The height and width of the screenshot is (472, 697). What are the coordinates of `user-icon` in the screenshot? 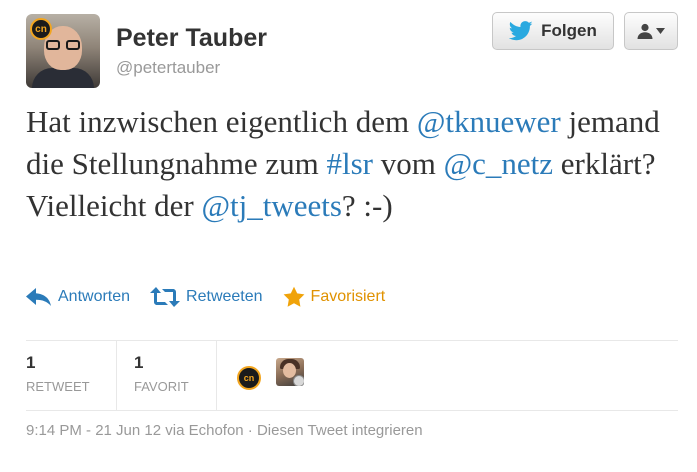 It's located at (645, 31).